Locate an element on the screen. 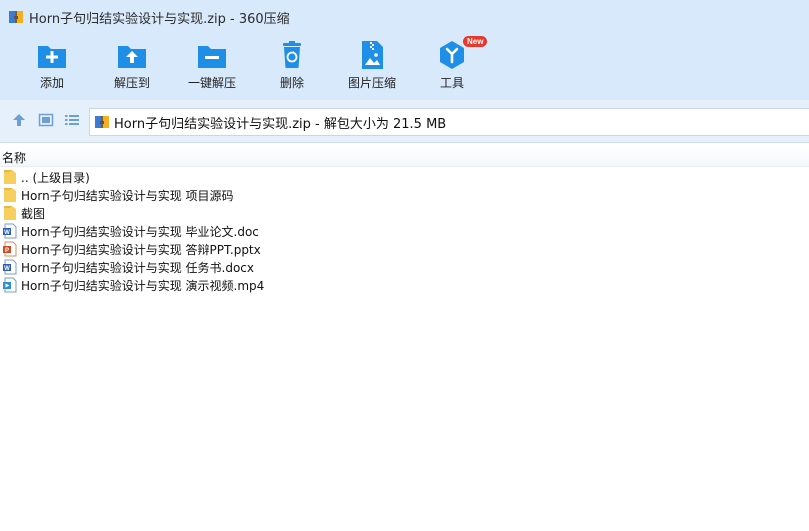 Image resolution: width=809 pixels, height=531 pixels. address-text: Horn子句归结实验设计与实现.zip - 解包大小为 21.5 MB is located at coordinates (280, 124).